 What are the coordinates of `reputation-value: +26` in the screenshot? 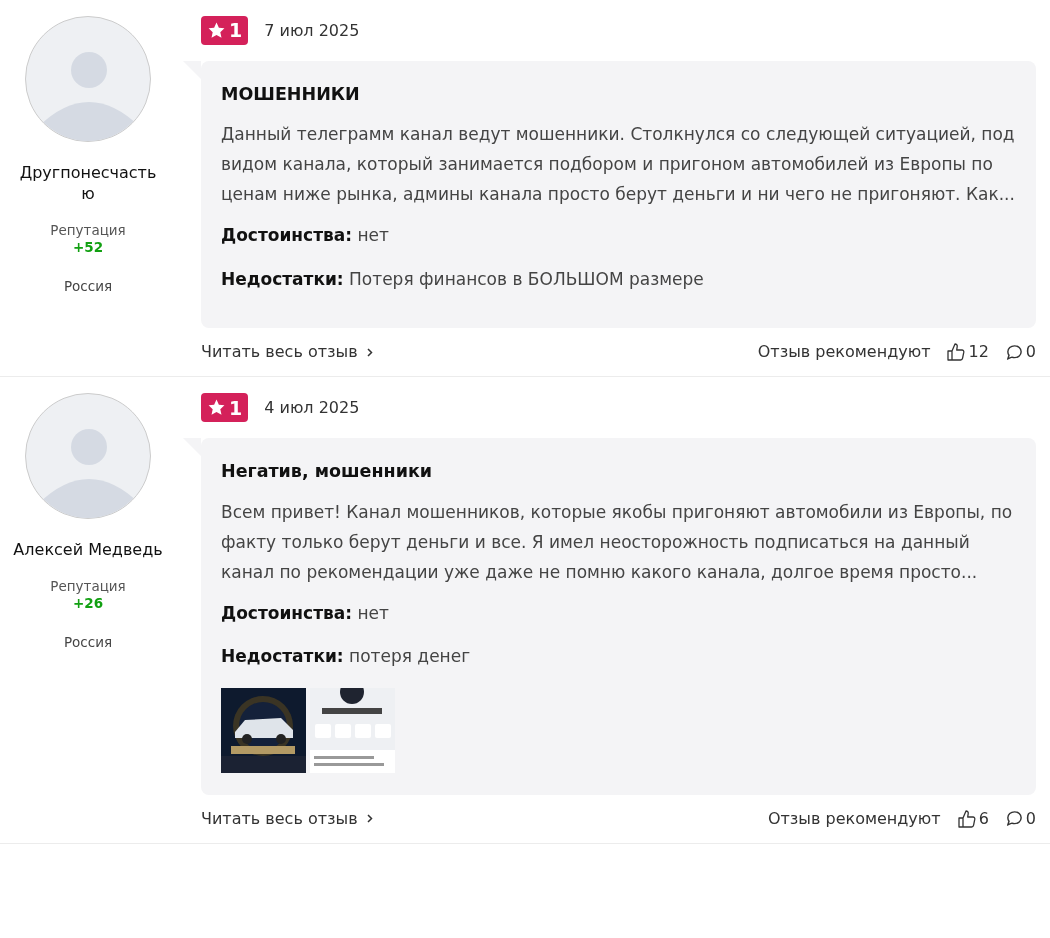 It's located at (88, 604).